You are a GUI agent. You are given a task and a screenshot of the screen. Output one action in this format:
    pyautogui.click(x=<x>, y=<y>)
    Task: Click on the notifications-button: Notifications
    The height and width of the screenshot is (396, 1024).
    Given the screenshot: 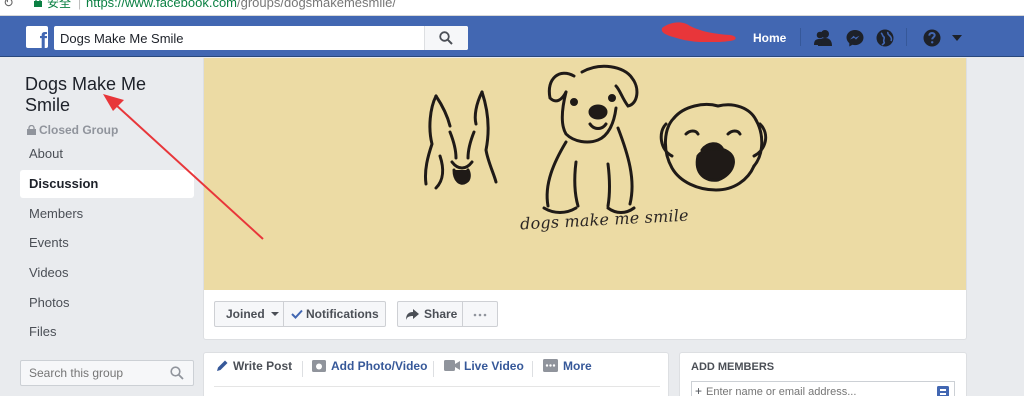 What is the action you would take?
    pyautogui.click(x=335, y=314)
    